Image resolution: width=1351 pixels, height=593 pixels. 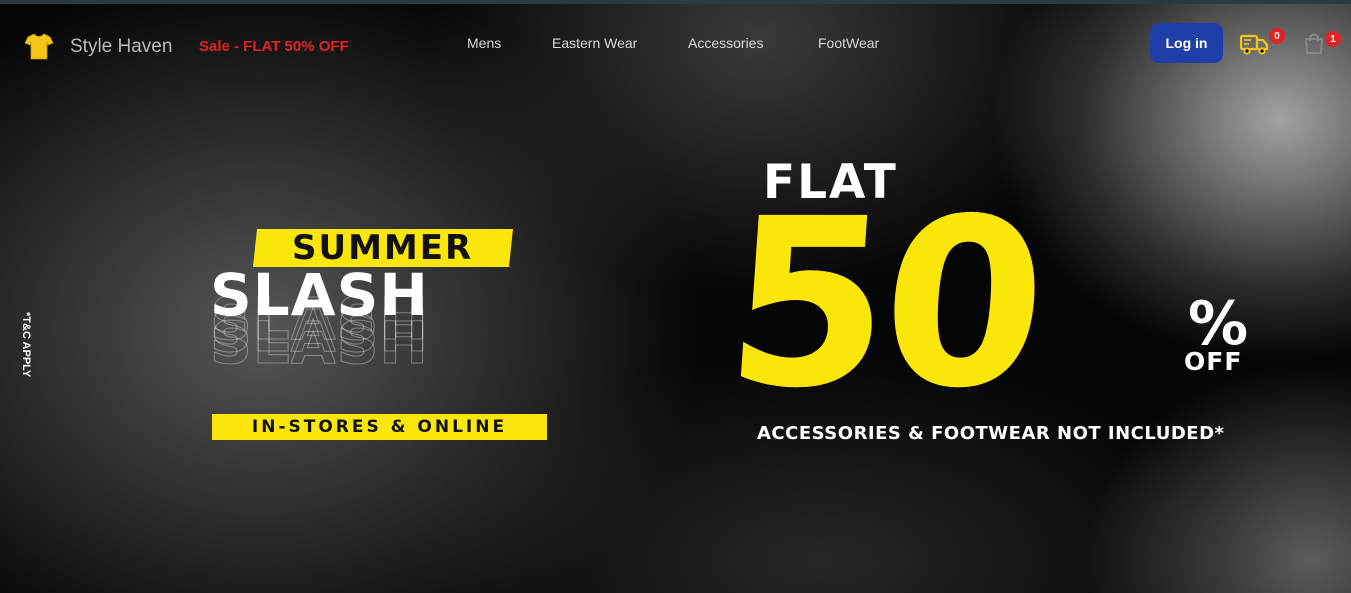 I want to click on stores-text: IN-STORES & ONLINE, so click(x=379, y=427).